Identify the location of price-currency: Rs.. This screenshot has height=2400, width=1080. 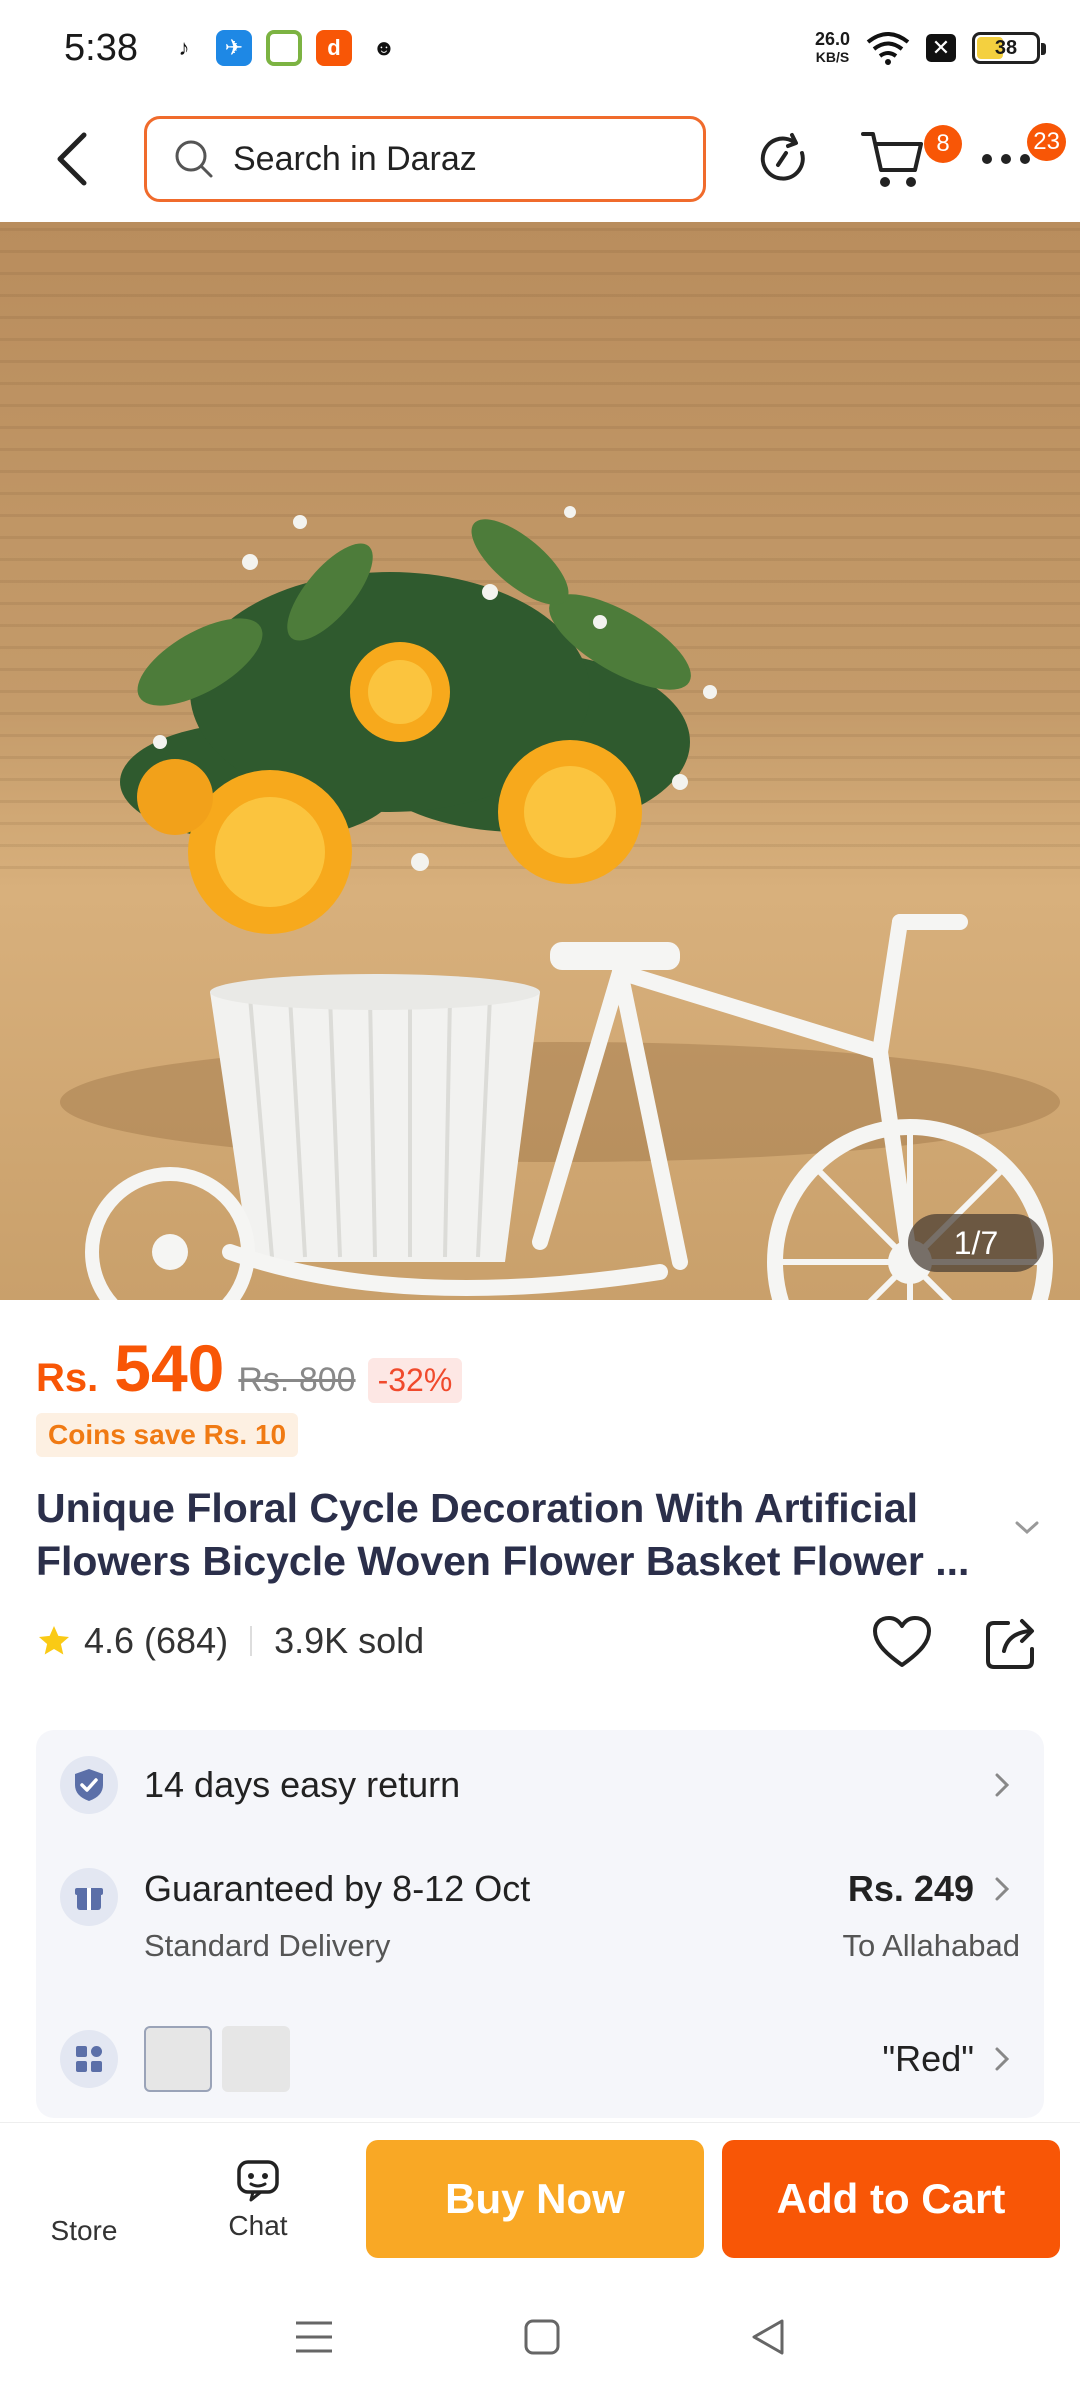
(67, 1378).